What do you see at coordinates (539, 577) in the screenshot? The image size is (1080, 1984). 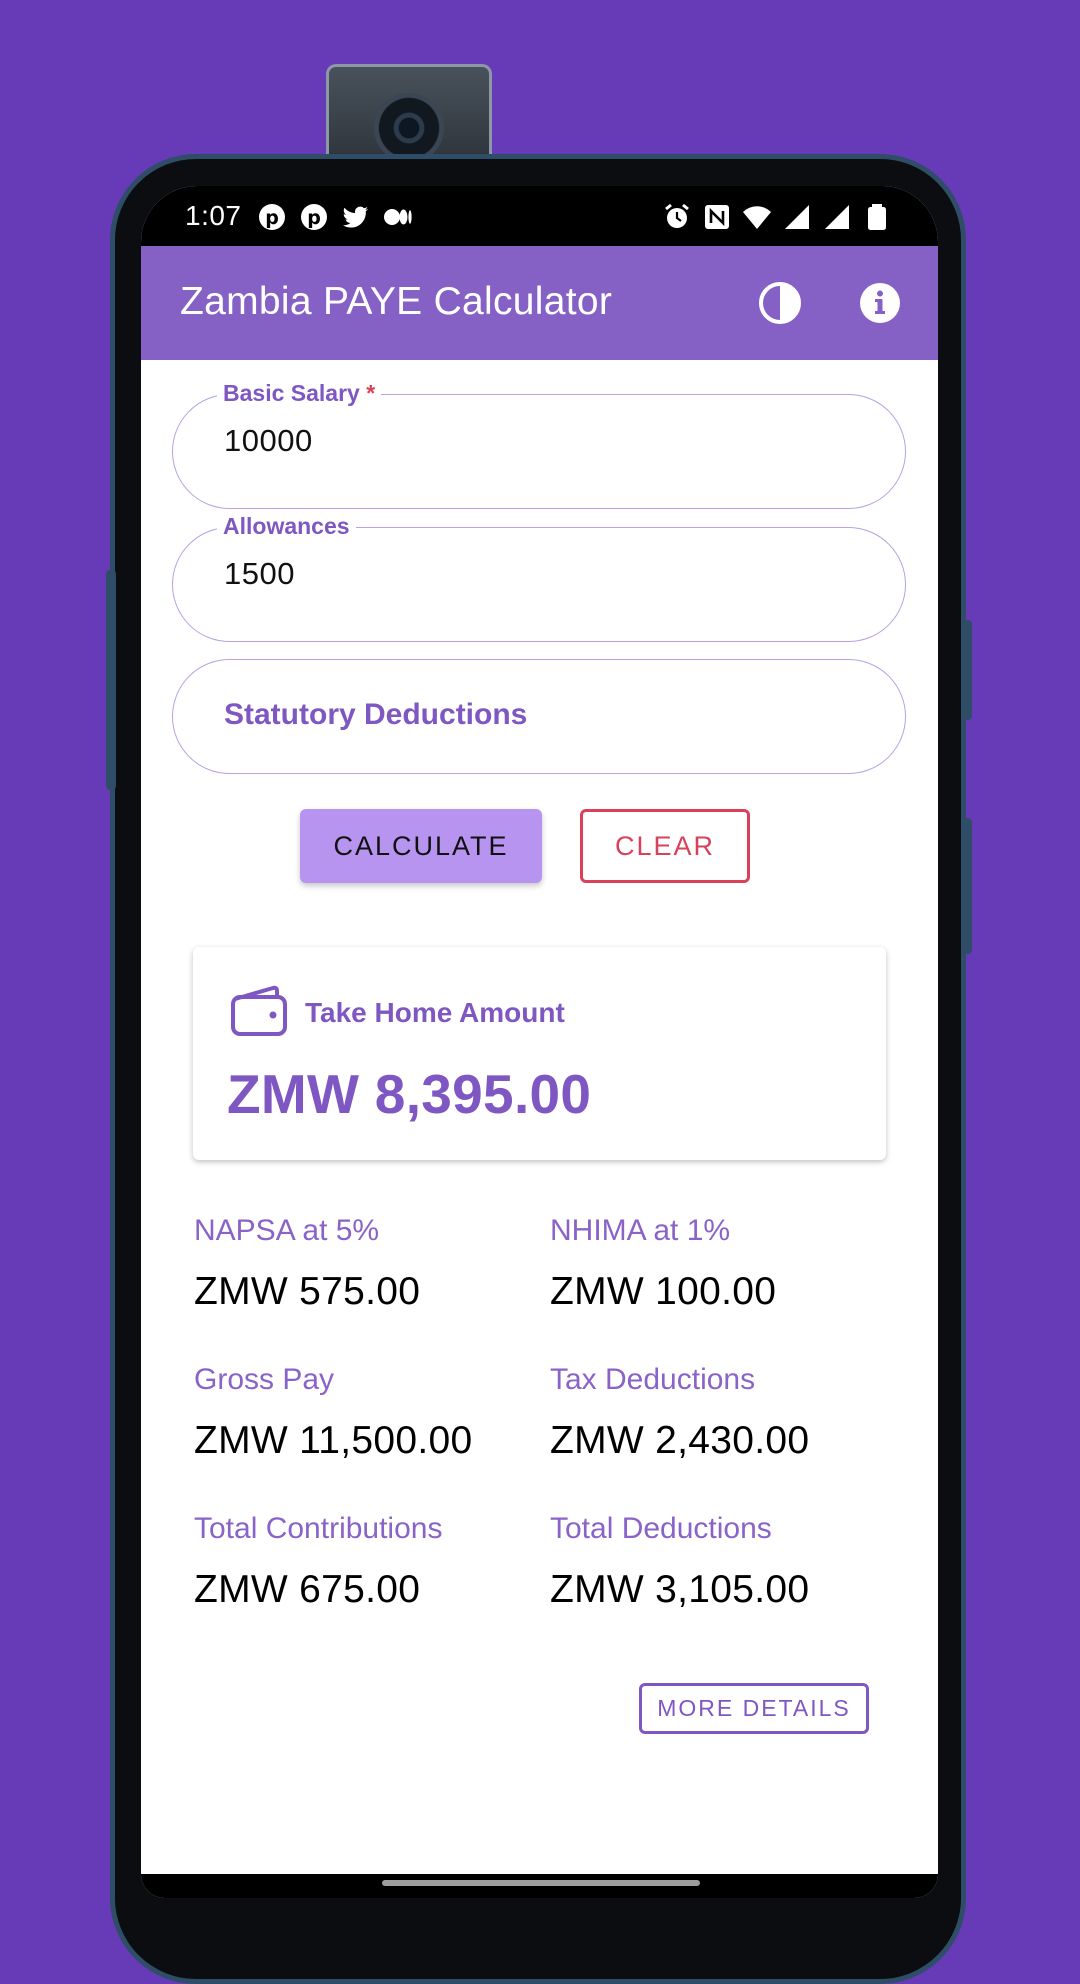 I see `allowances-field: Allowances 1500` at bounding box center [539, 577].